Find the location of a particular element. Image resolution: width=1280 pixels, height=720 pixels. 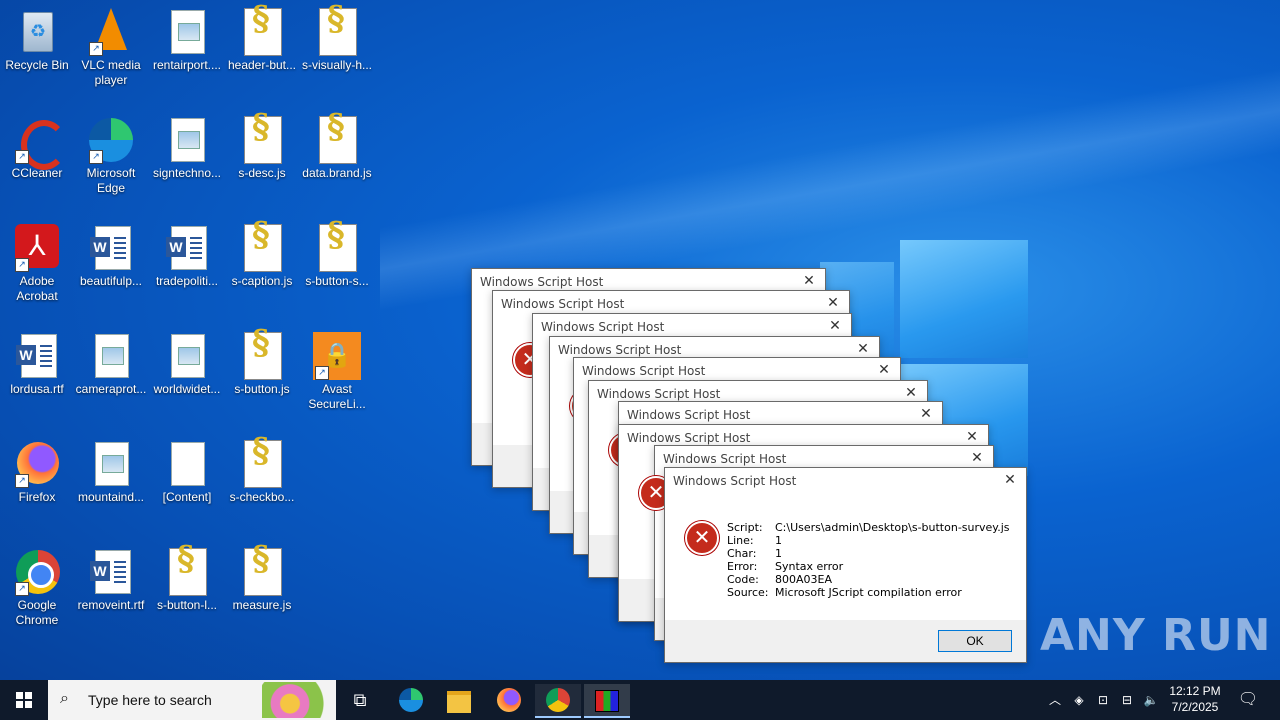

start-button is located at coordinates (24, 700).